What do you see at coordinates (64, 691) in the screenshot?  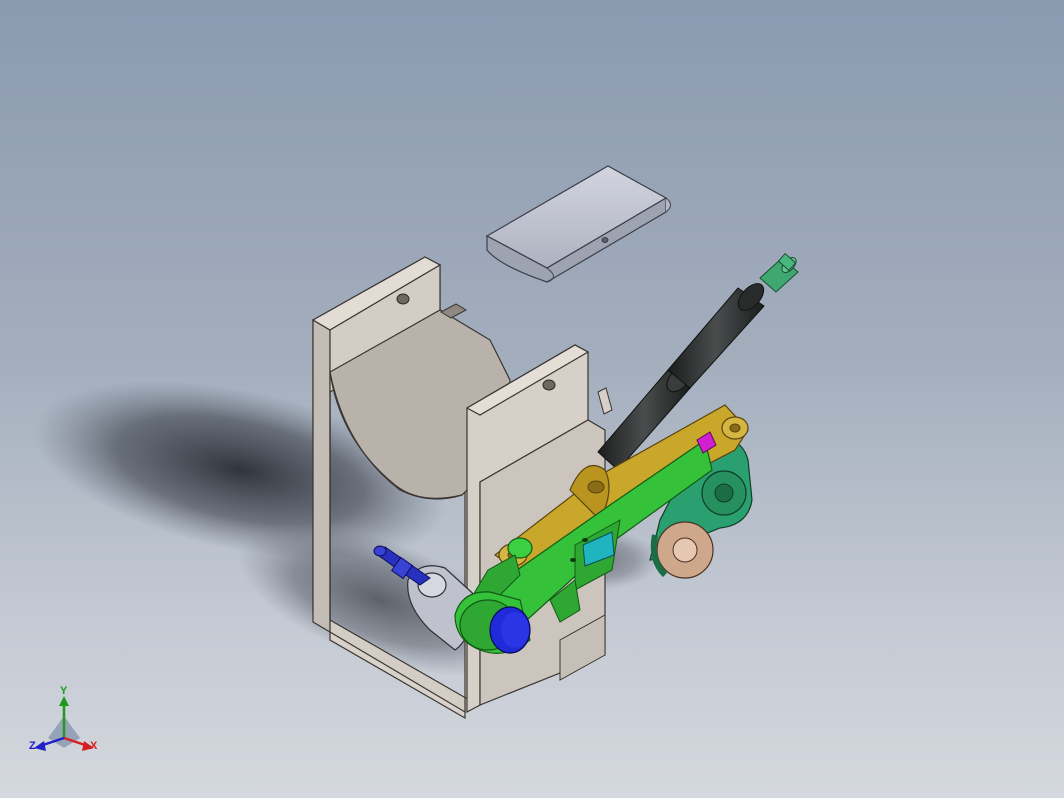 I see `axis-label-y: Y` at bounding box center [64, 691].